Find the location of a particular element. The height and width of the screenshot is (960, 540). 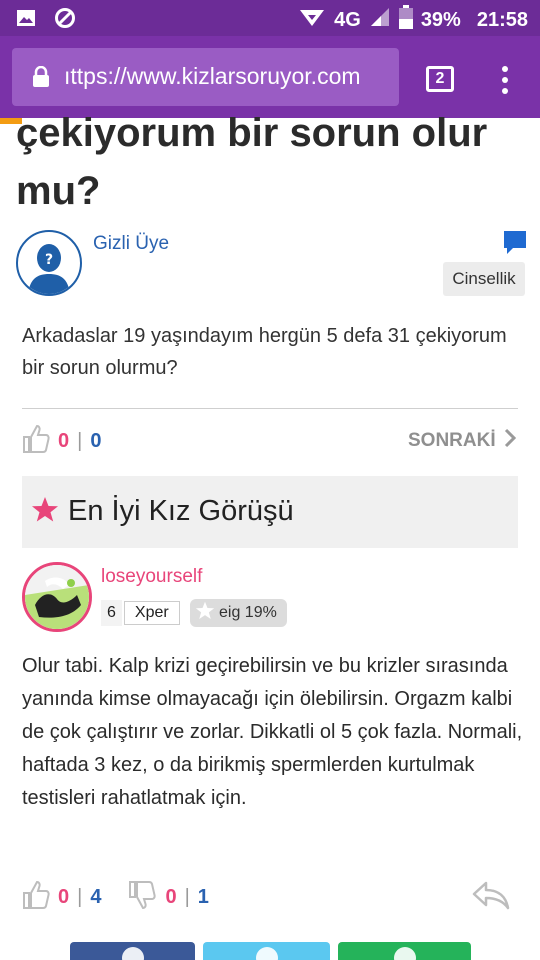

chevron-right-icon is located at coordinates (510, 441).